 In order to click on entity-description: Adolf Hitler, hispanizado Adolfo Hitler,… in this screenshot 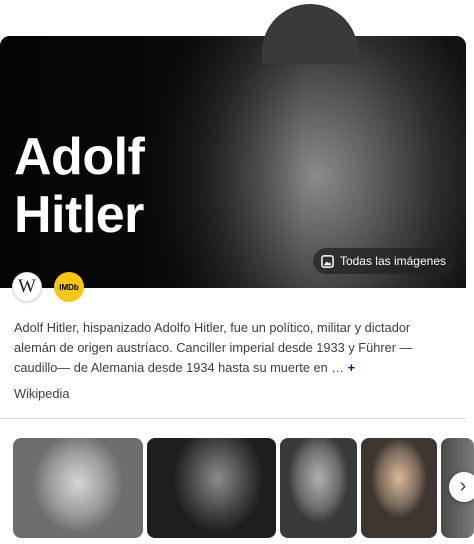, I will do `click(234, 348)`.